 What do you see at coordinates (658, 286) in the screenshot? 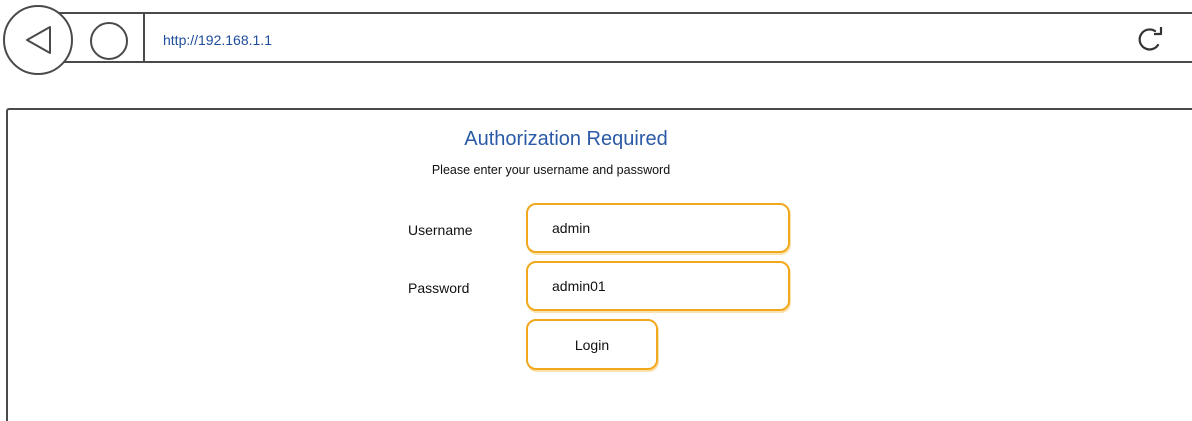
I see `password-input` at bounding box center [658, 286].